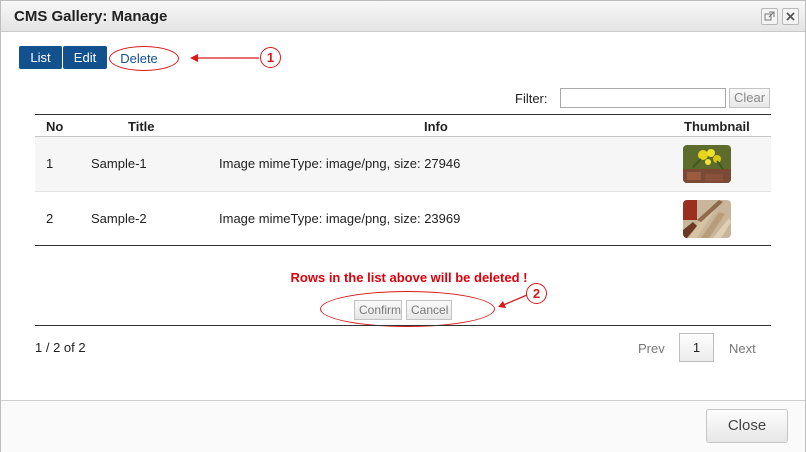 The width and height of the screenshot is (806, 452). I want to click on dialog-title: CMS Gallery: Manage, so click(91, 16).